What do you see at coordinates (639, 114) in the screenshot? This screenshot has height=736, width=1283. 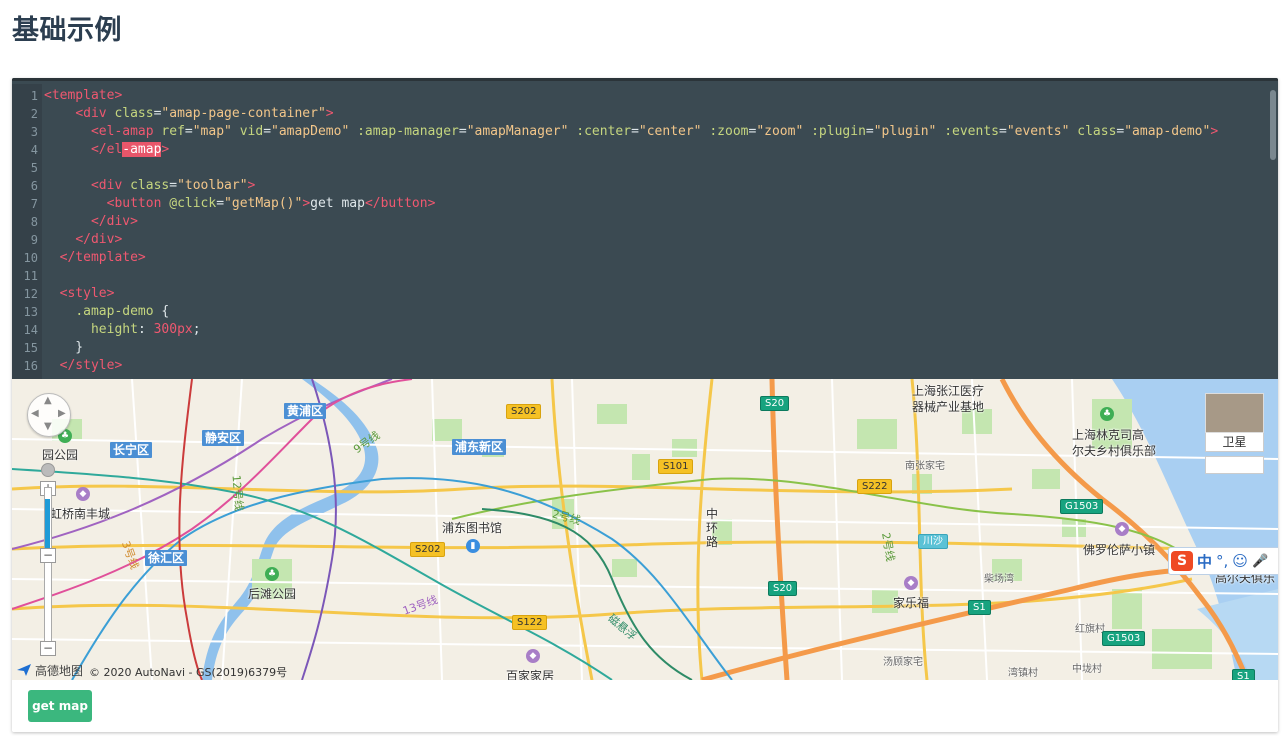 I see `code-line: 2 <div class="amap-page-container">` at bounding box center [639, 114].